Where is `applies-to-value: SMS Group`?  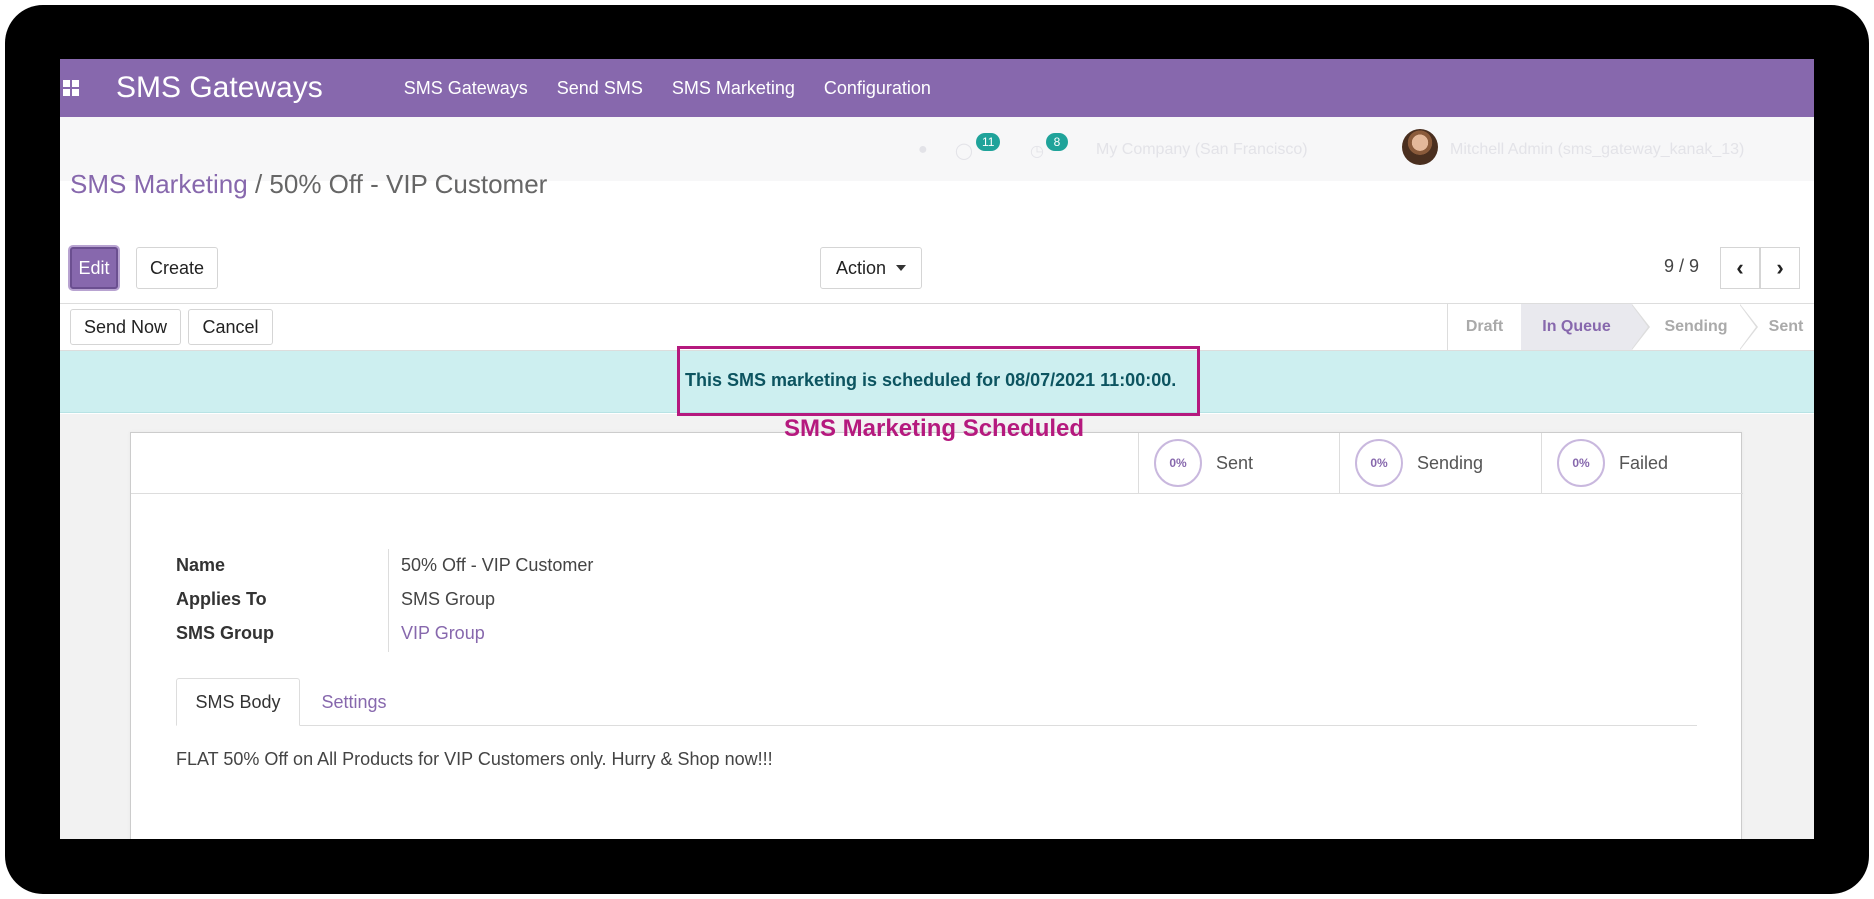 applies-to-value: SMS Group is located at coordinates (448, 599).